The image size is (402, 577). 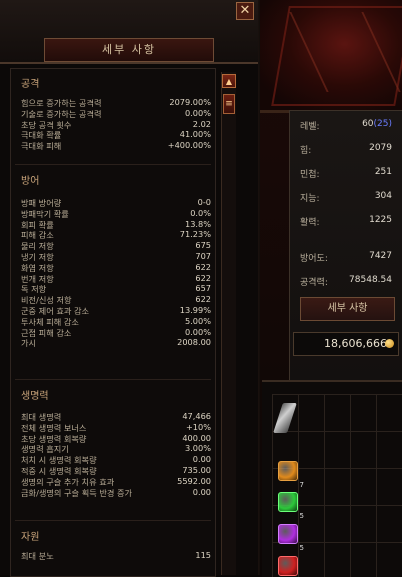 What do you see at coordinates (116, 113) in the screenshot?
I see `stat-row: 기술로 증가하는 공격력 0.00%` at bounding box center [116, 113].